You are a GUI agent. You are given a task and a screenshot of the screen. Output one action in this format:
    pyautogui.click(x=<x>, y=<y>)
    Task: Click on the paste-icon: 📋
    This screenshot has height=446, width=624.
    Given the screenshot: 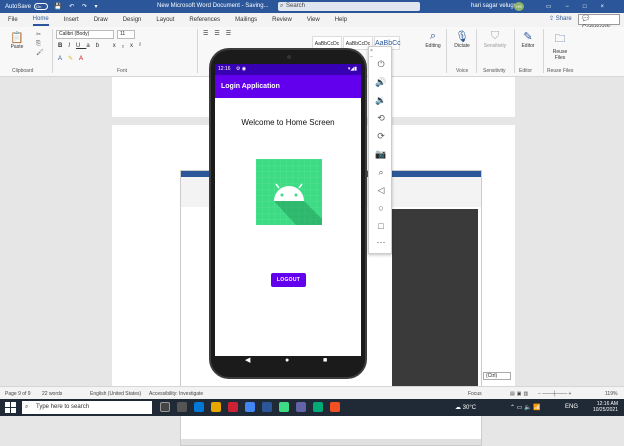 What is the action you would take?
    pyautogui.click(x=17, y=38)
    